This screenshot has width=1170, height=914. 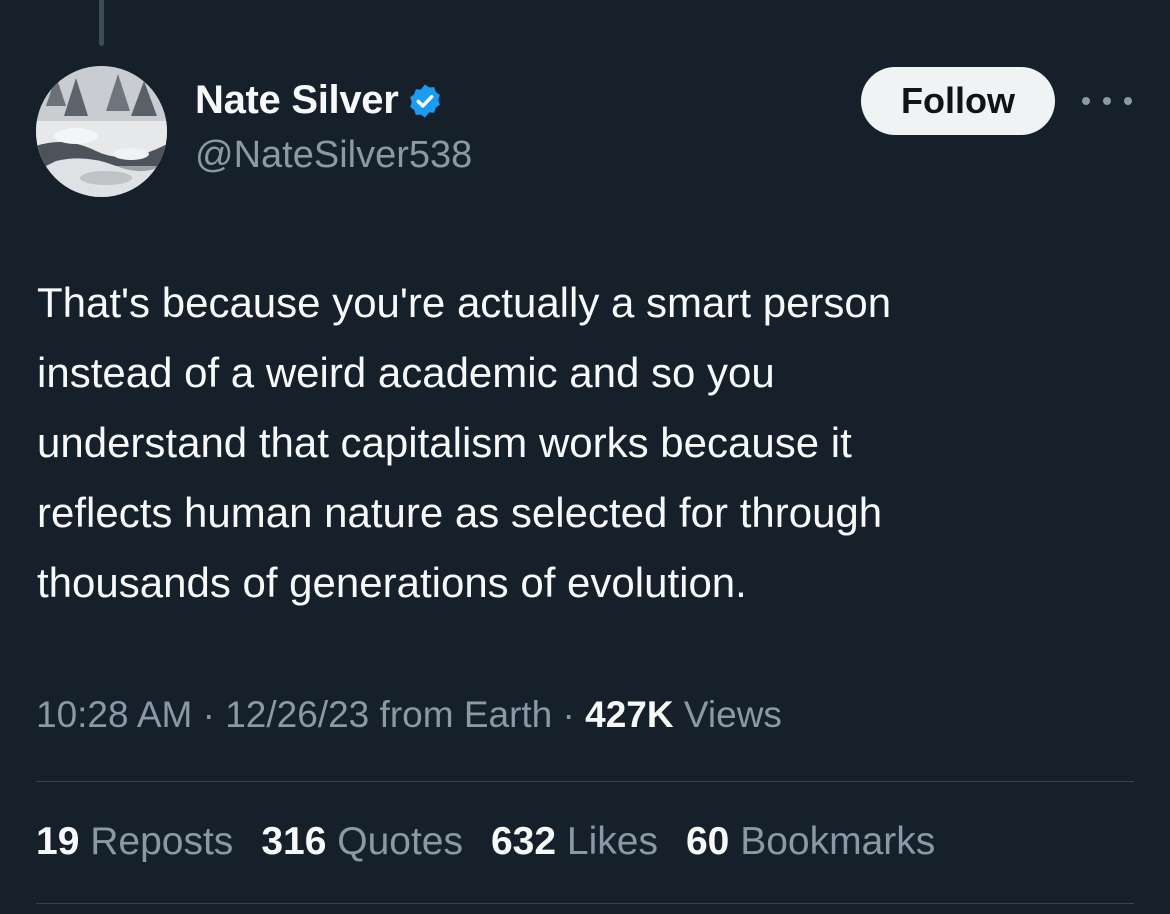 I want to click on author-name-row: Nate Silver, so click(x=319, y=100).